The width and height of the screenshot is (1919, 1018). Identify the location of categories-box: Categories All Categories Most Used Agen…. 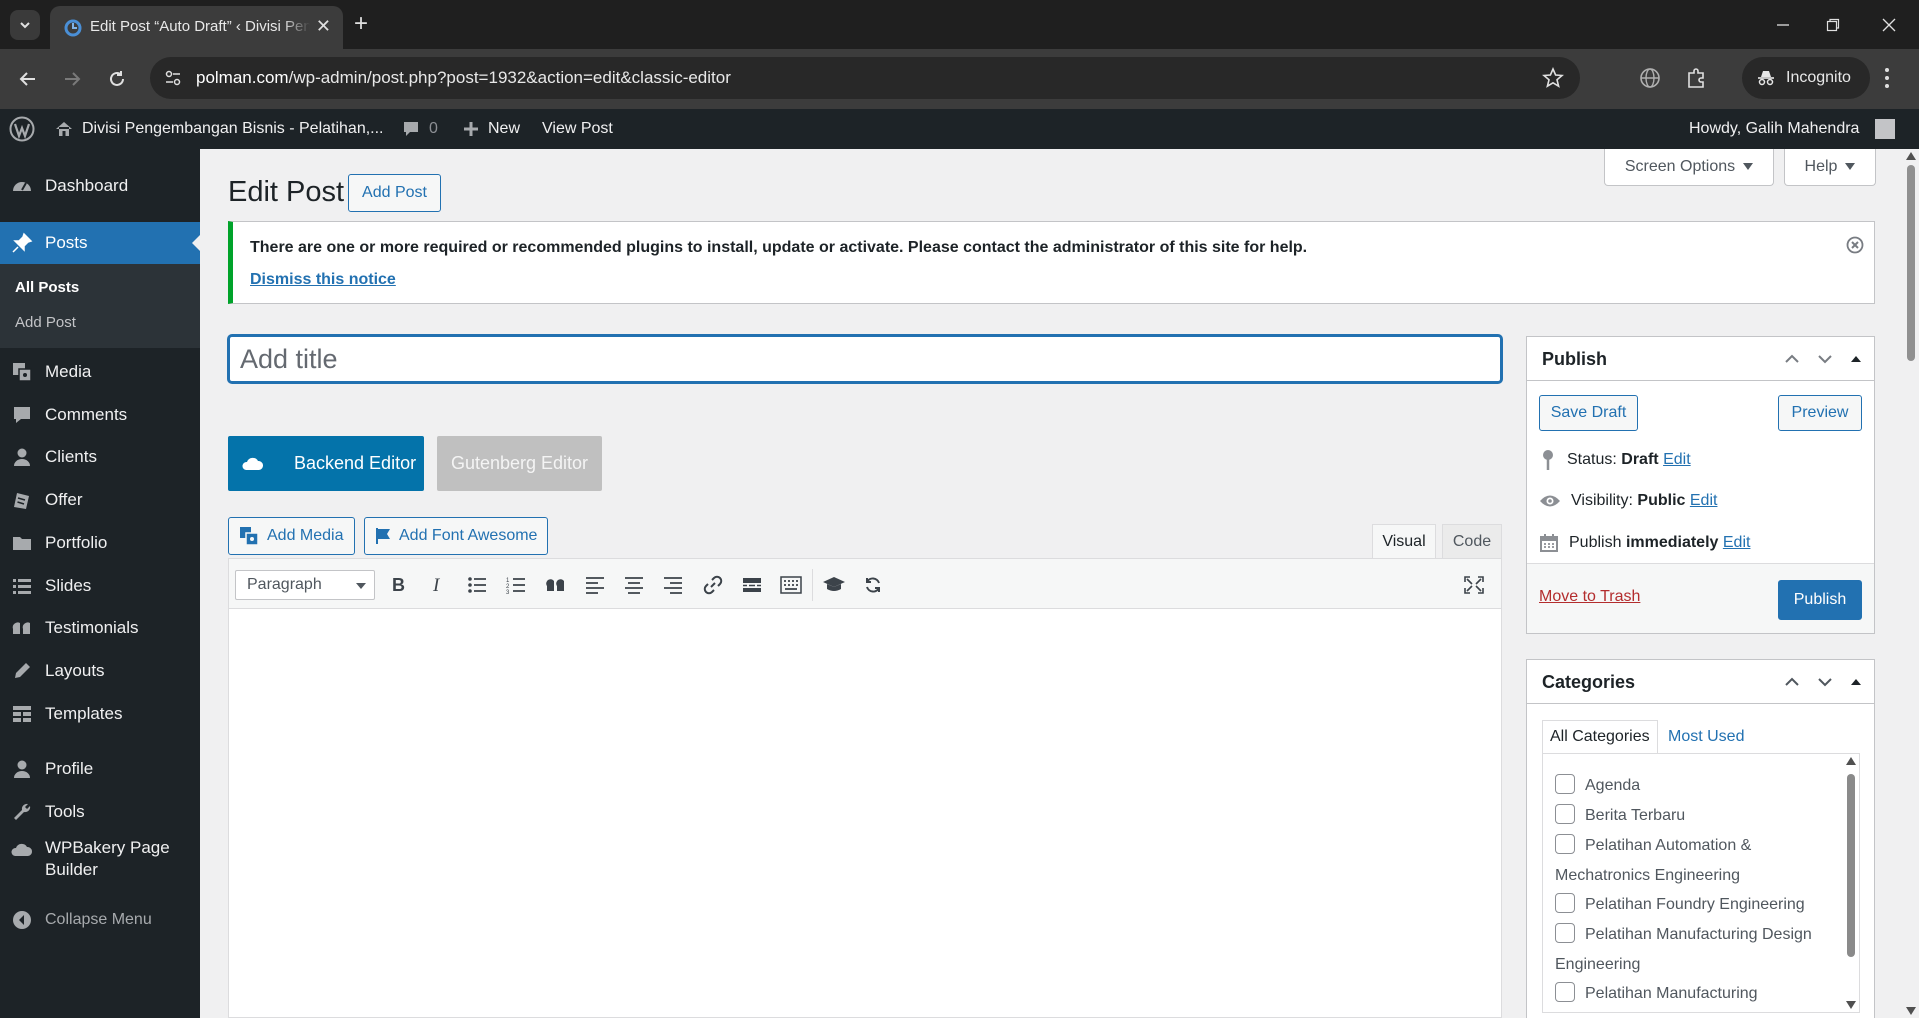
(1700, 838).